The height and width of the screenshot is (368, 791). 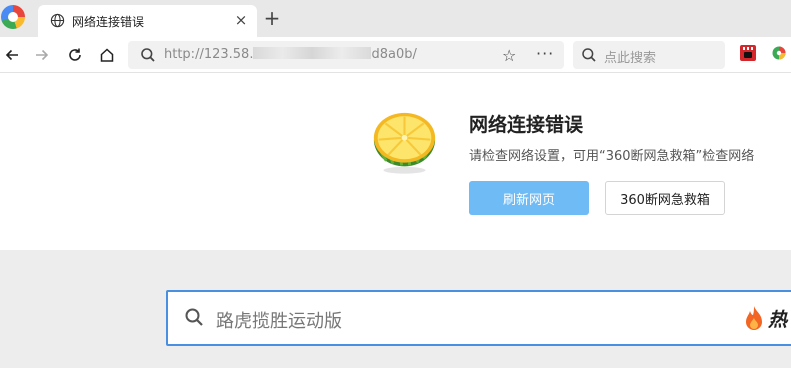 I want to click on main-search-placeholder: 路虎揽胜运动版, so click(x=279, y=321).